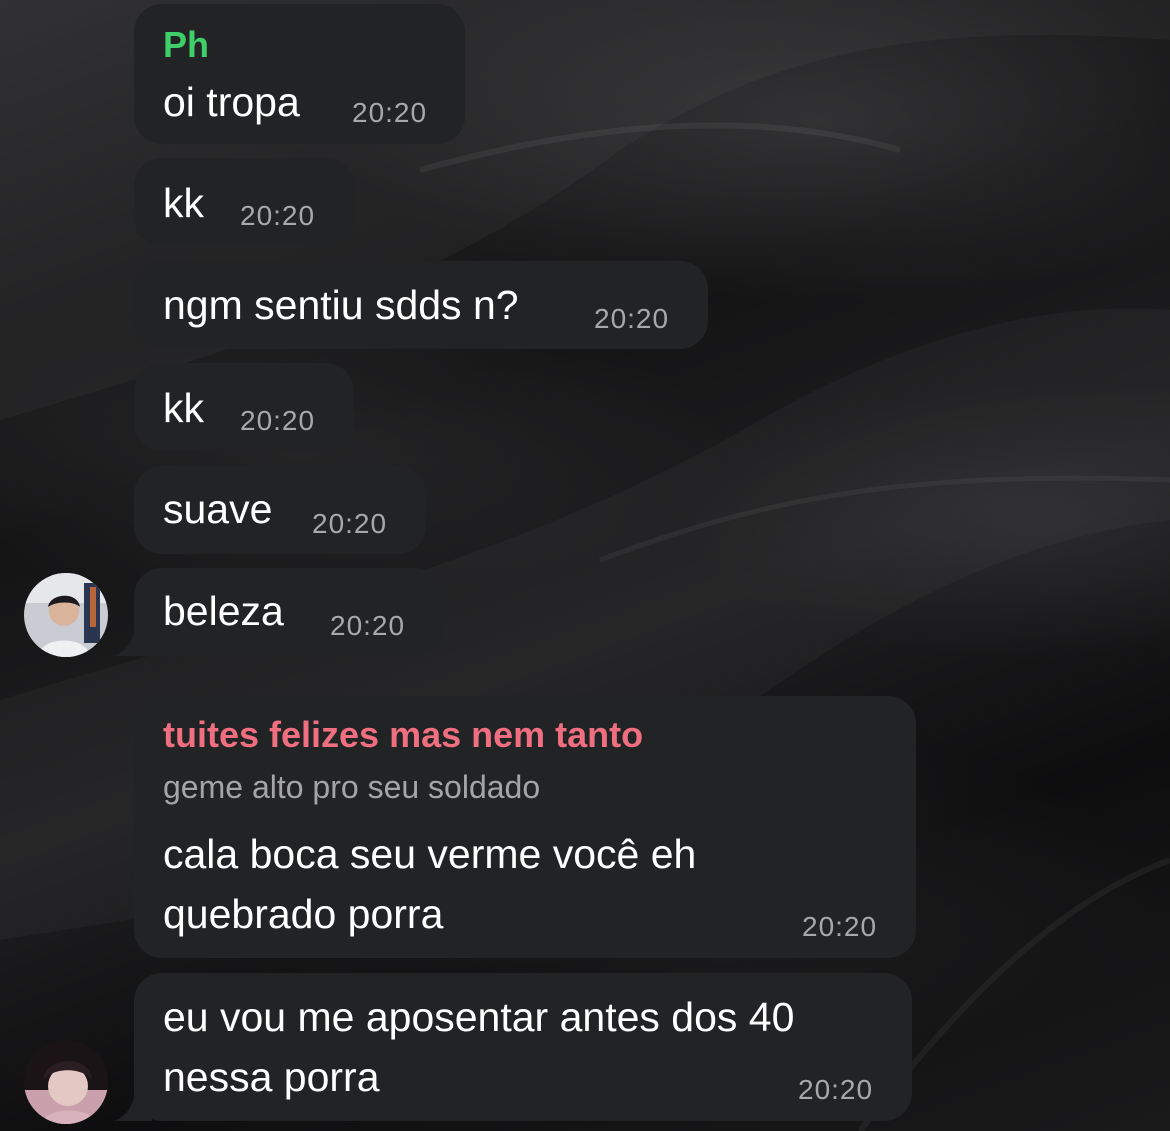 Image resolution: width=1170 pixels, height=1131 pixels. Describe the element at coordinates (341, 305) in the screenshot. I see `message-text: ngm sentiu sdds n?` at that location.